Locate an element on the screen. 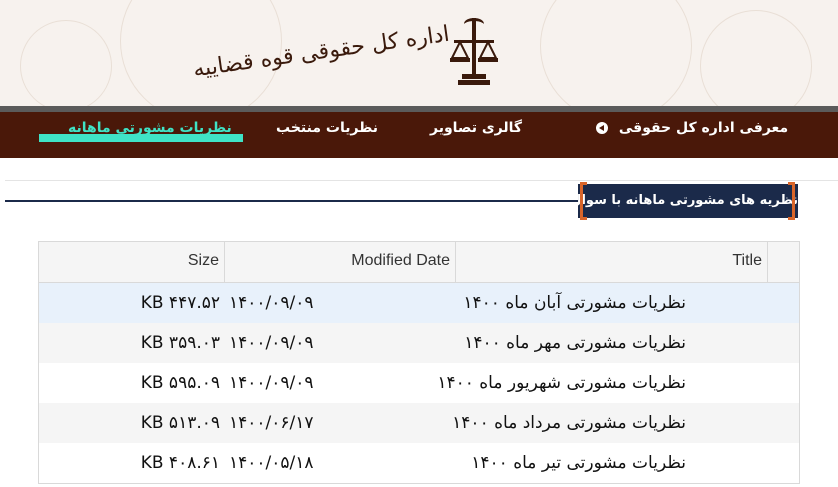 This screenshot has width=838, height=487. cell-modified: ۱۴۰۰/۰۶/۱۷ is located at coordinates (271, 423).